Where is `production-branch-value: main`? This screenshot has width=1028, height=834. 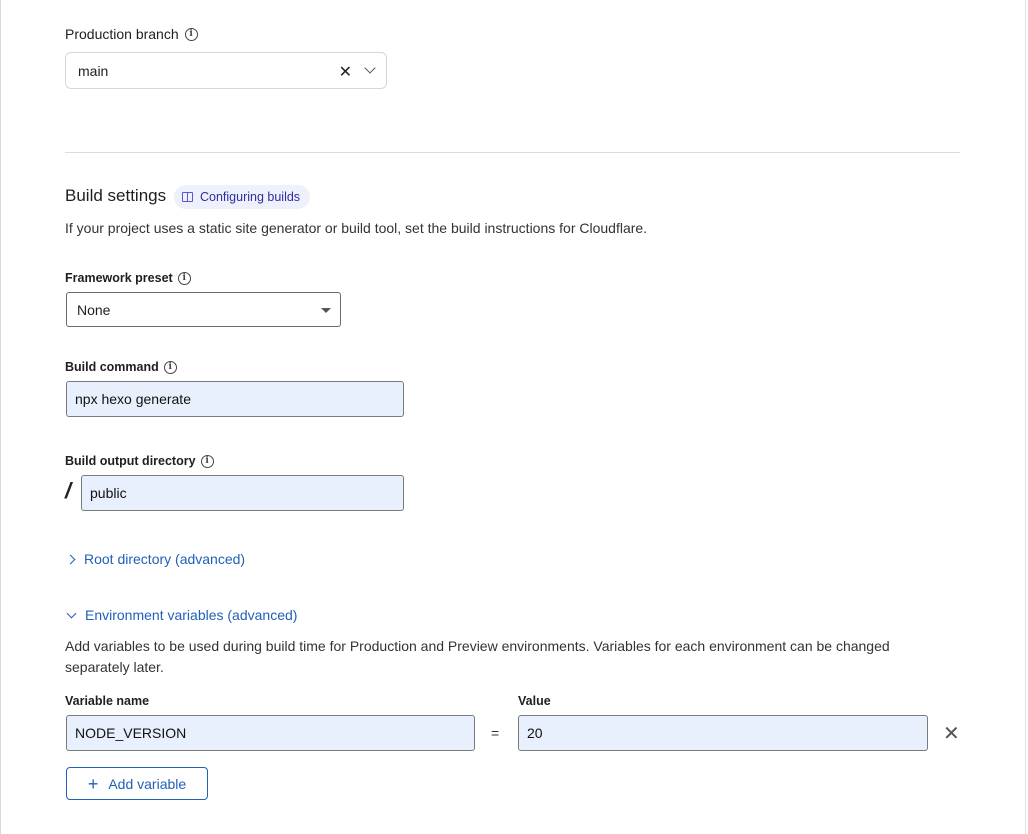 production-branch-value: main is located at coordinates (93, 70).